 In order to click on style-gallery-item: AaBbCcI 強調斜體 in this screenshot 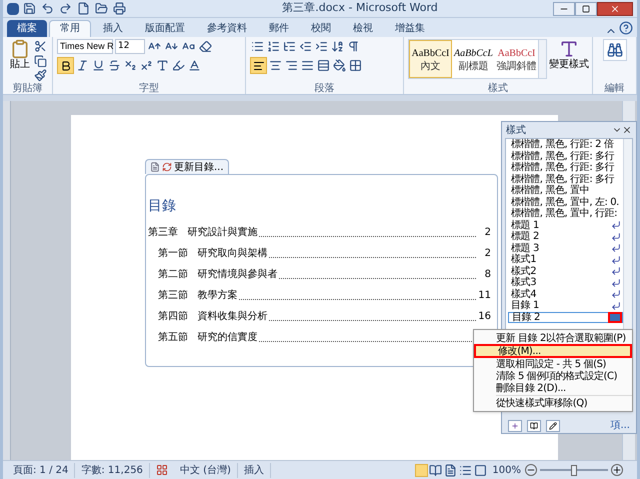, I will do `click(516, 59)`.